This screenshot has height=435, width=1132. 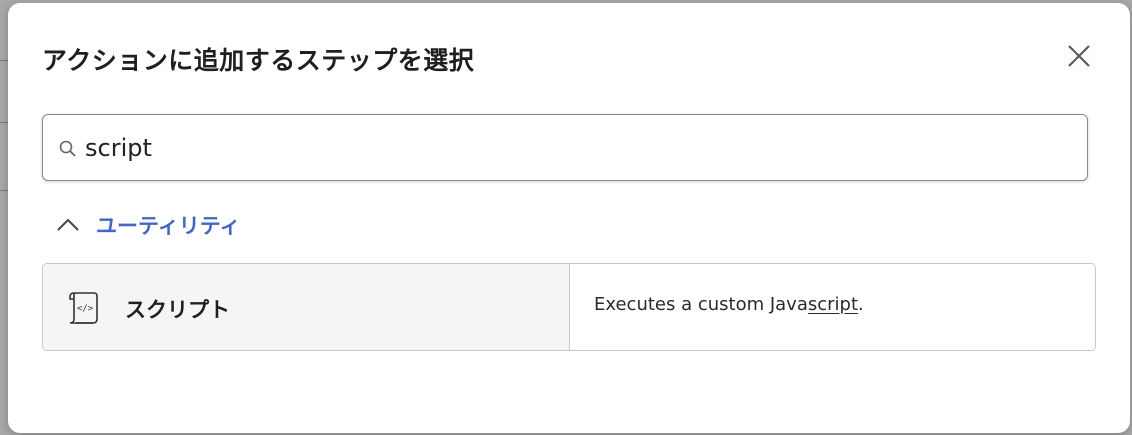 I want to click on close-button, so click(x=1079, y=56).